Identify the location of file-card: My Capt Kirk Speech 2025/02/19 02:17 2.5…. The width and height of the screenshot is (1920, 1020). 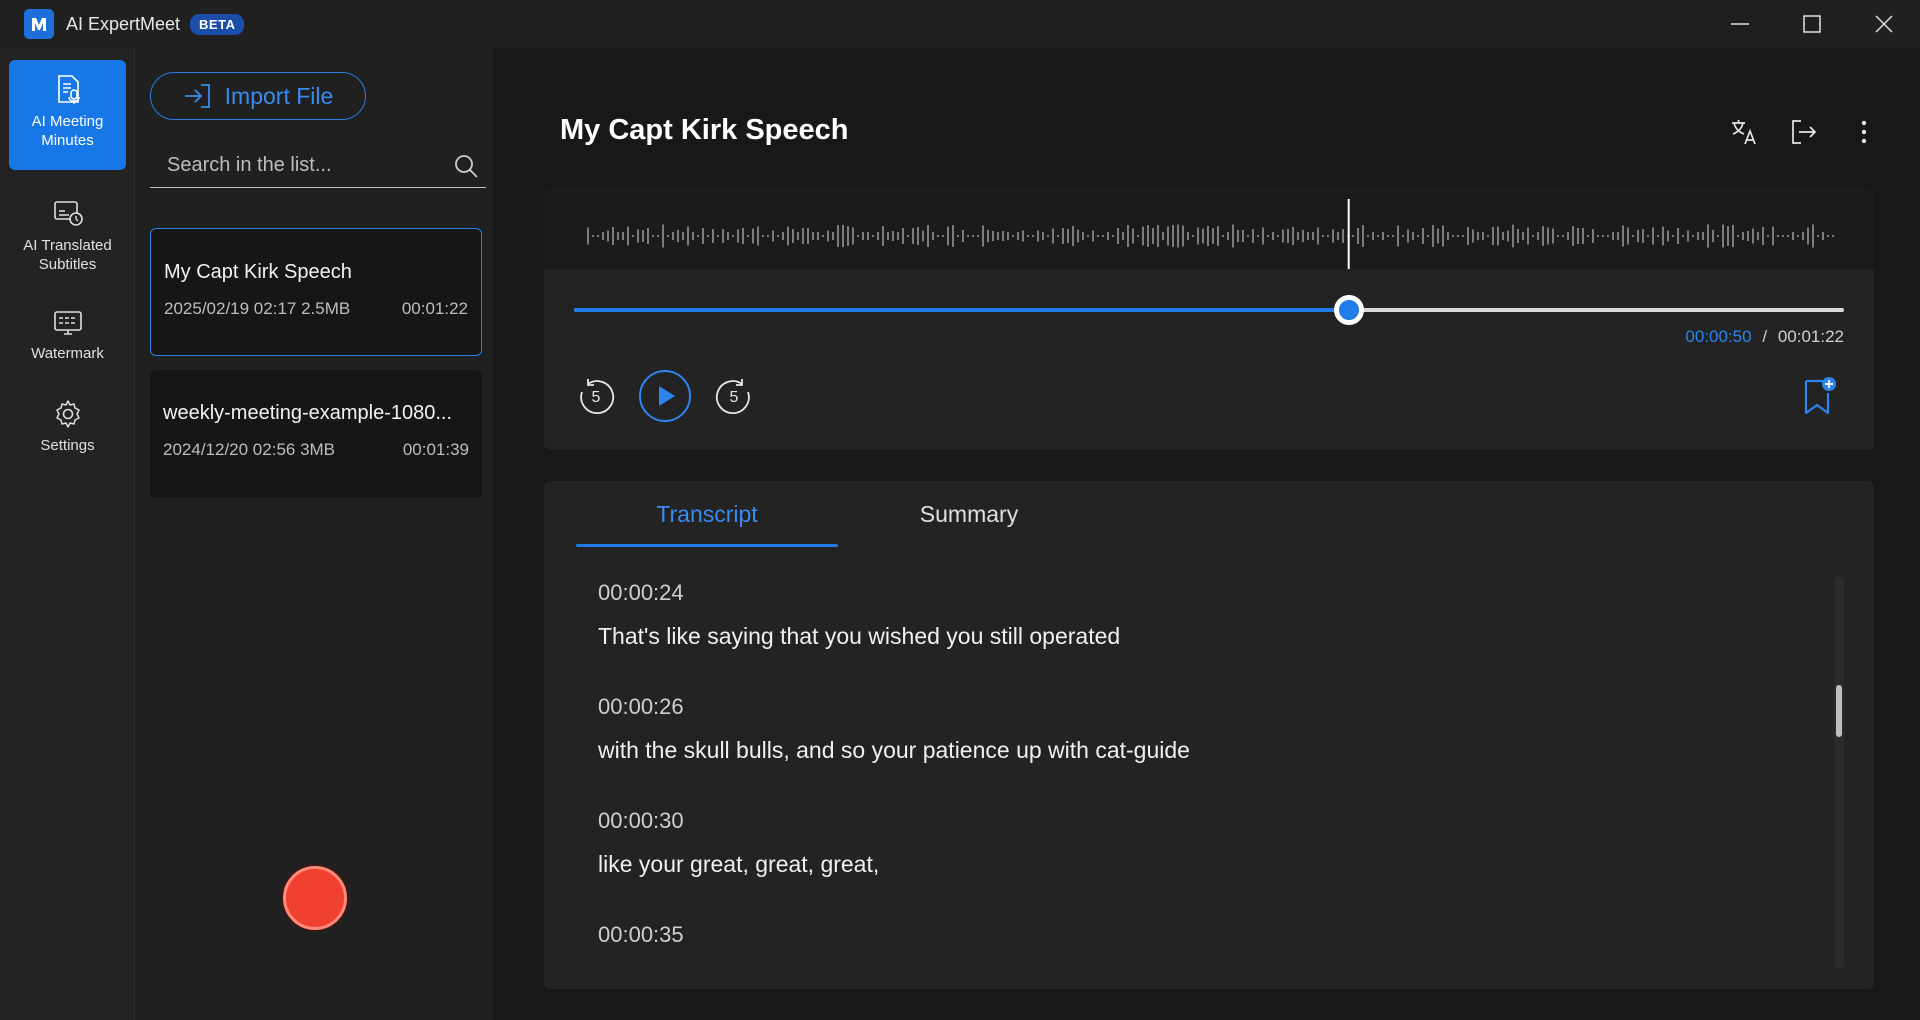
(316, 292).